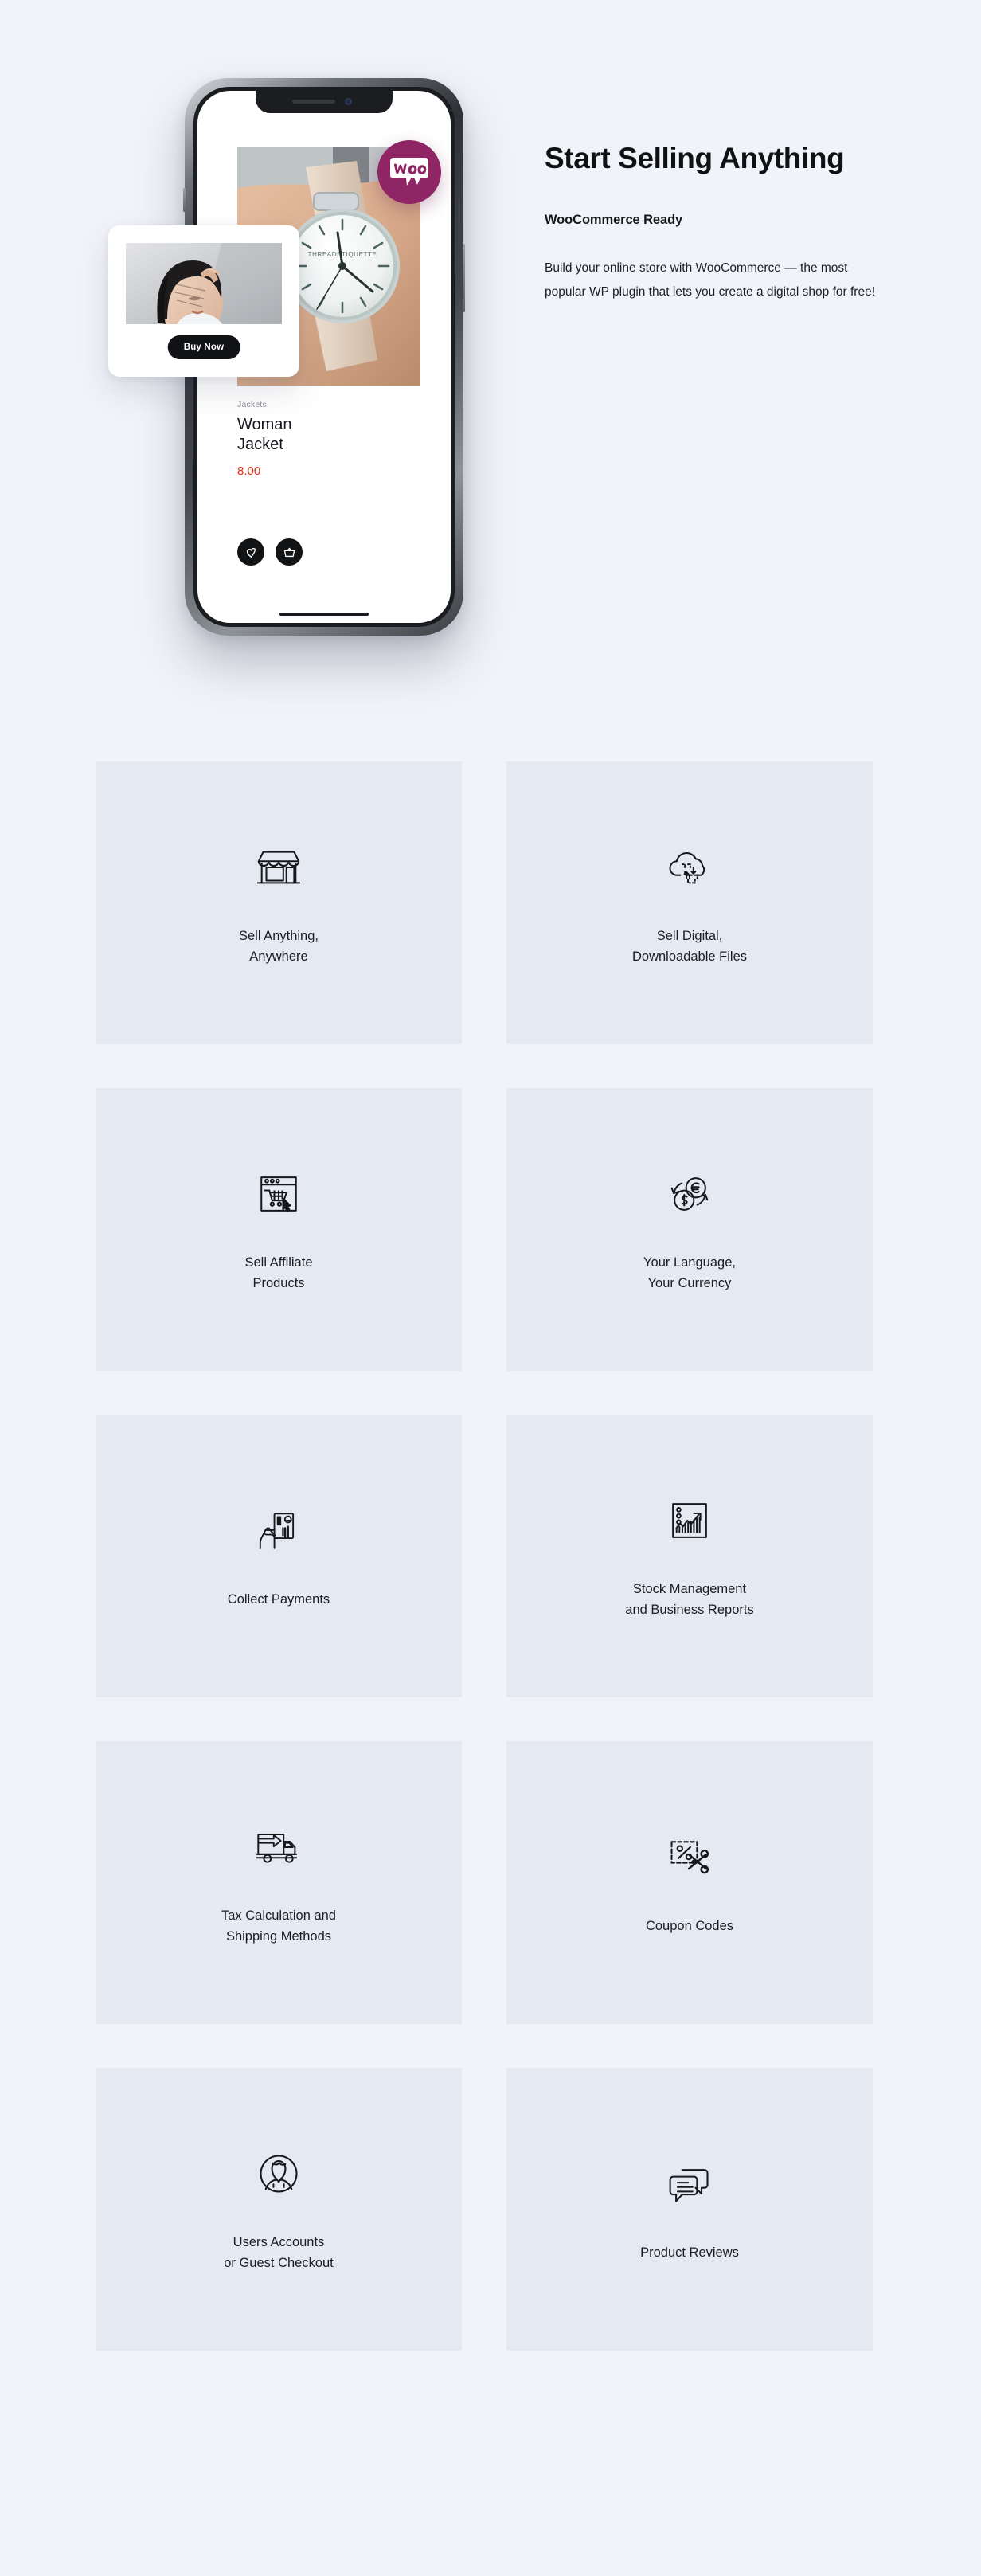 This screenshot has width=981, height=2576. What do you see at coordinates (689, 1272) in the screenshot?
I see `feature-label: Your Language, Your Currency` at bounding box center [689, 1272].